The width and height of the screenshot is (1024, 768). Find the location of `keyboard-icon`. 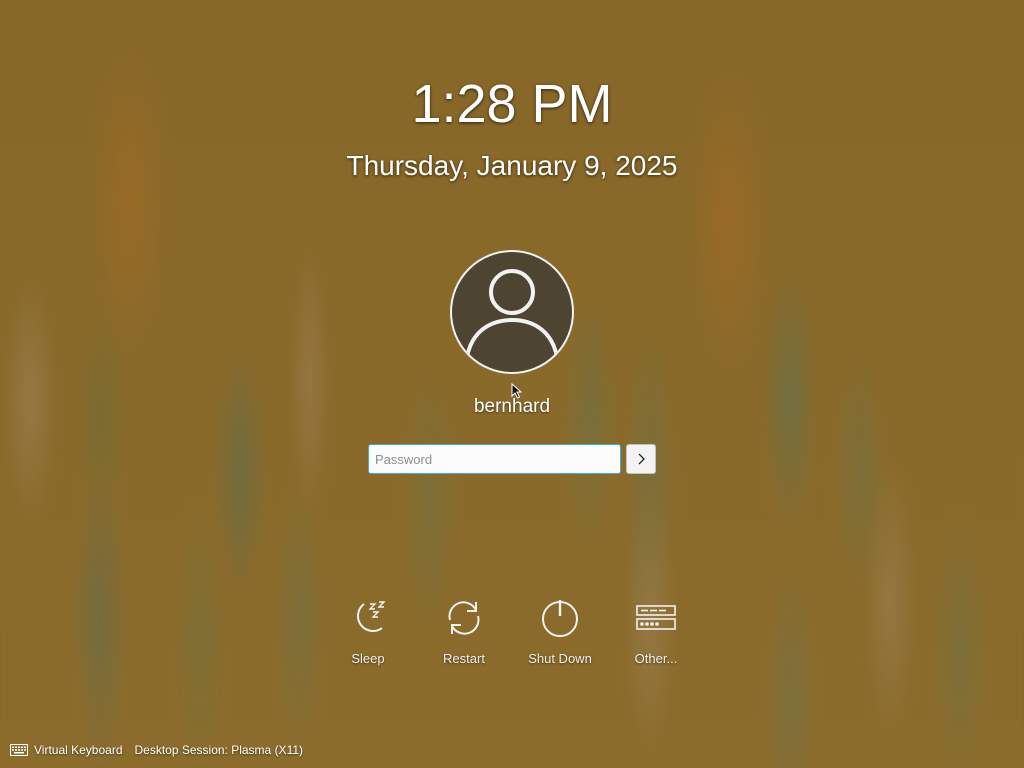

keyboard-icon is located at coordinates (19, 750).